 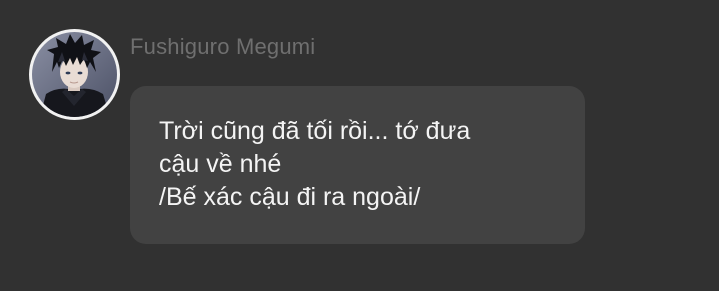 What do you see at coordinates (315, 131) in the screenshot?
I see `message-text-line: Trời cũng đã tối rồi... tớ đưa` at bounding box center [315, 131].